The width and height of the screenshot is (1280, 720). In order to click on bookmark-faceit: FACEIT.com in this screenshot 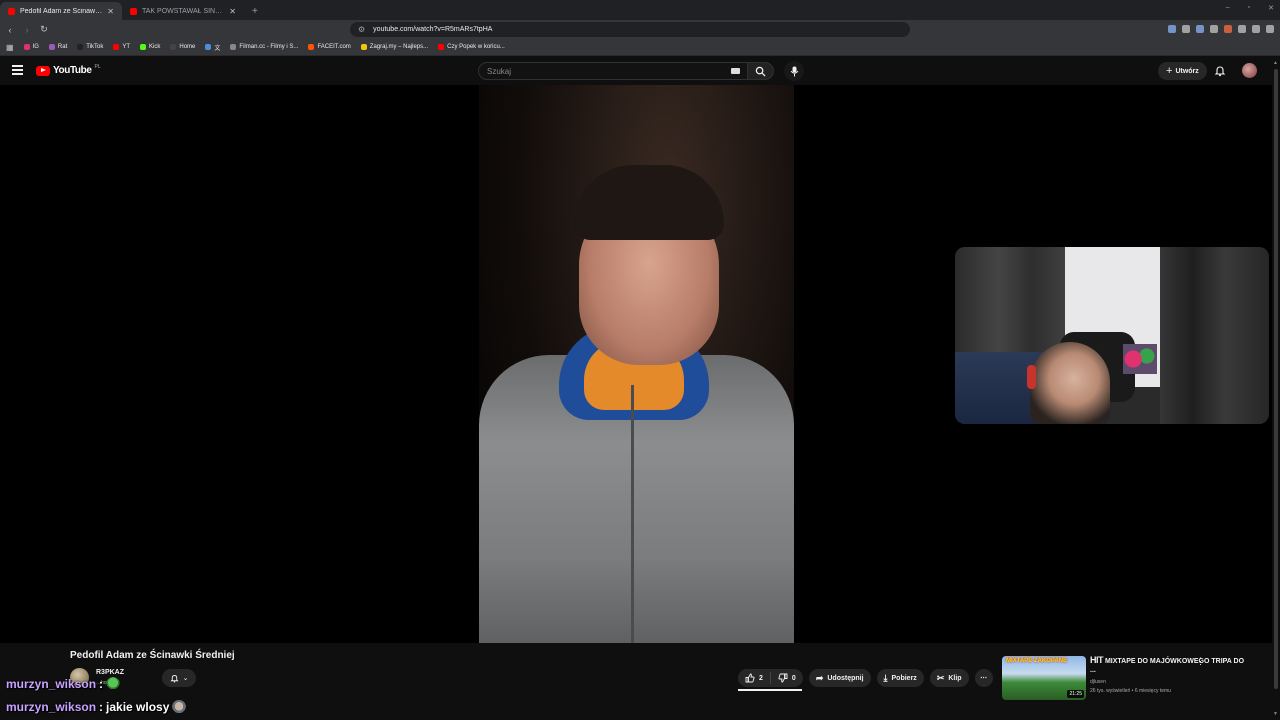, I will do `click(329, 47)`.